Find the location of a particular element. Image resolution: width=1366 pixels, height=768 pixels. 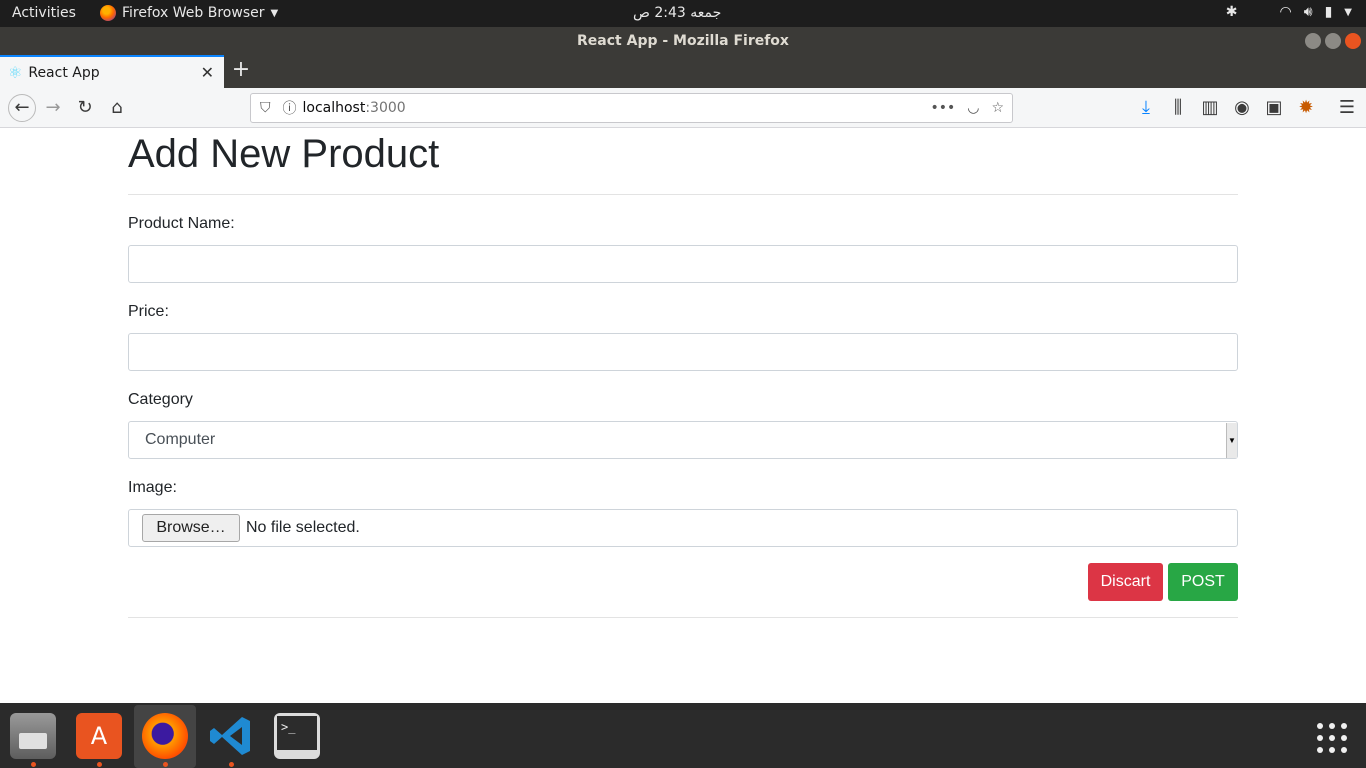

close-tab-icon: ✕ is located at coordinates (207, 72).